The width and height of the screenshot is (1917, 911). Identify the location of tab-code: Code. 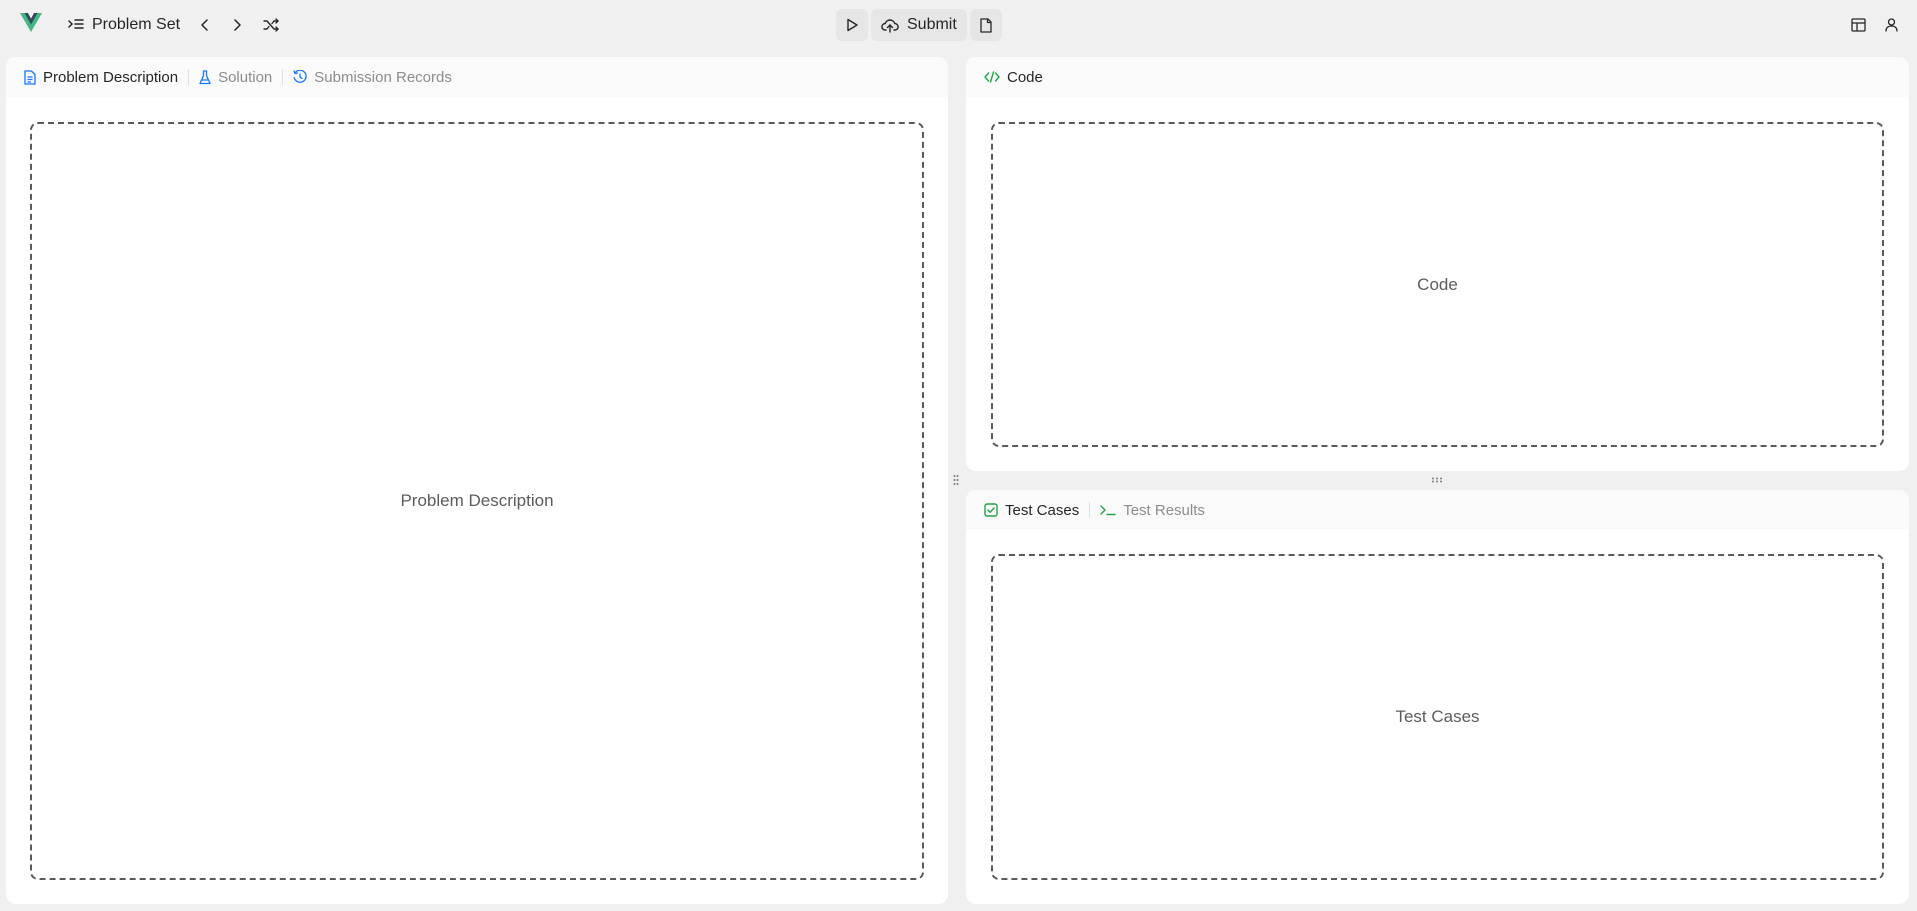
(1013, 77).